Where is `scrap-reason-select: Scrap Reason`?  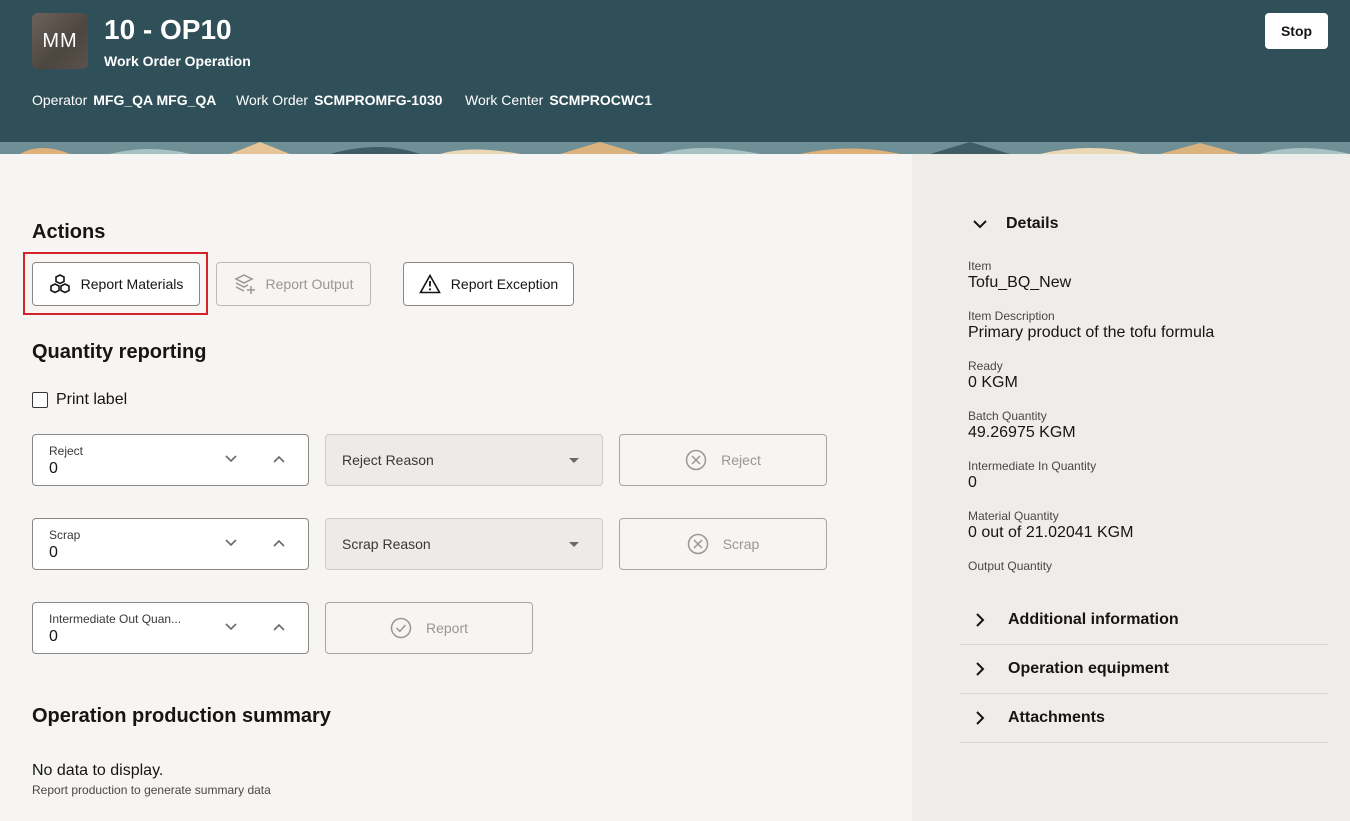
scrap-reason-select: Scrap Reason is located at coordinates (464, 544).